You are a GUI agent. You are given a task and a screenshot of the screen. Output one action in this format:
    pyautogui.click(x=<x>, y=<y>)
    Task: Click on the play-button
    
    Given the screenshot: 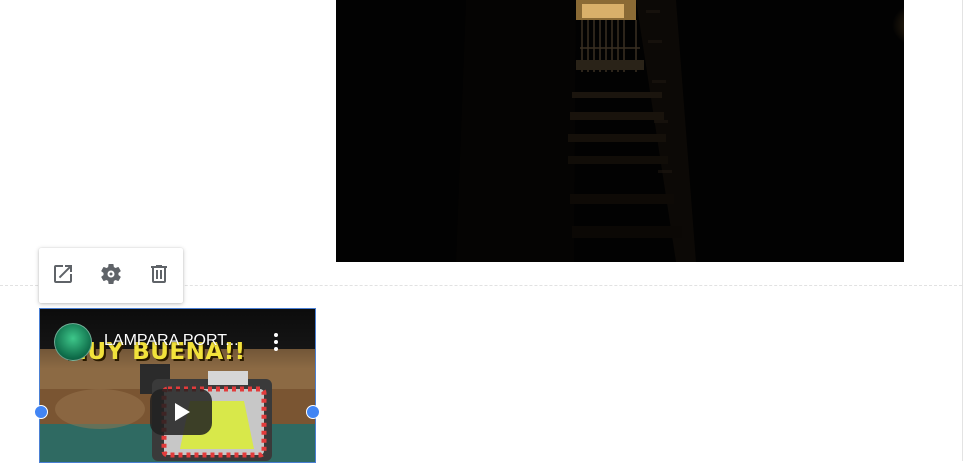 What is the action you would take?
    pyautogui.click(x=181, y=412)
    